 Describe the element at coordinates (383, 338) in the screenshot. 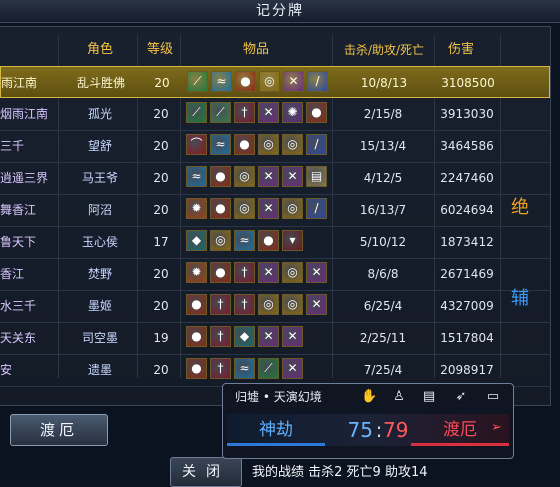

I see `player-kda: 2/25/11` at that location.